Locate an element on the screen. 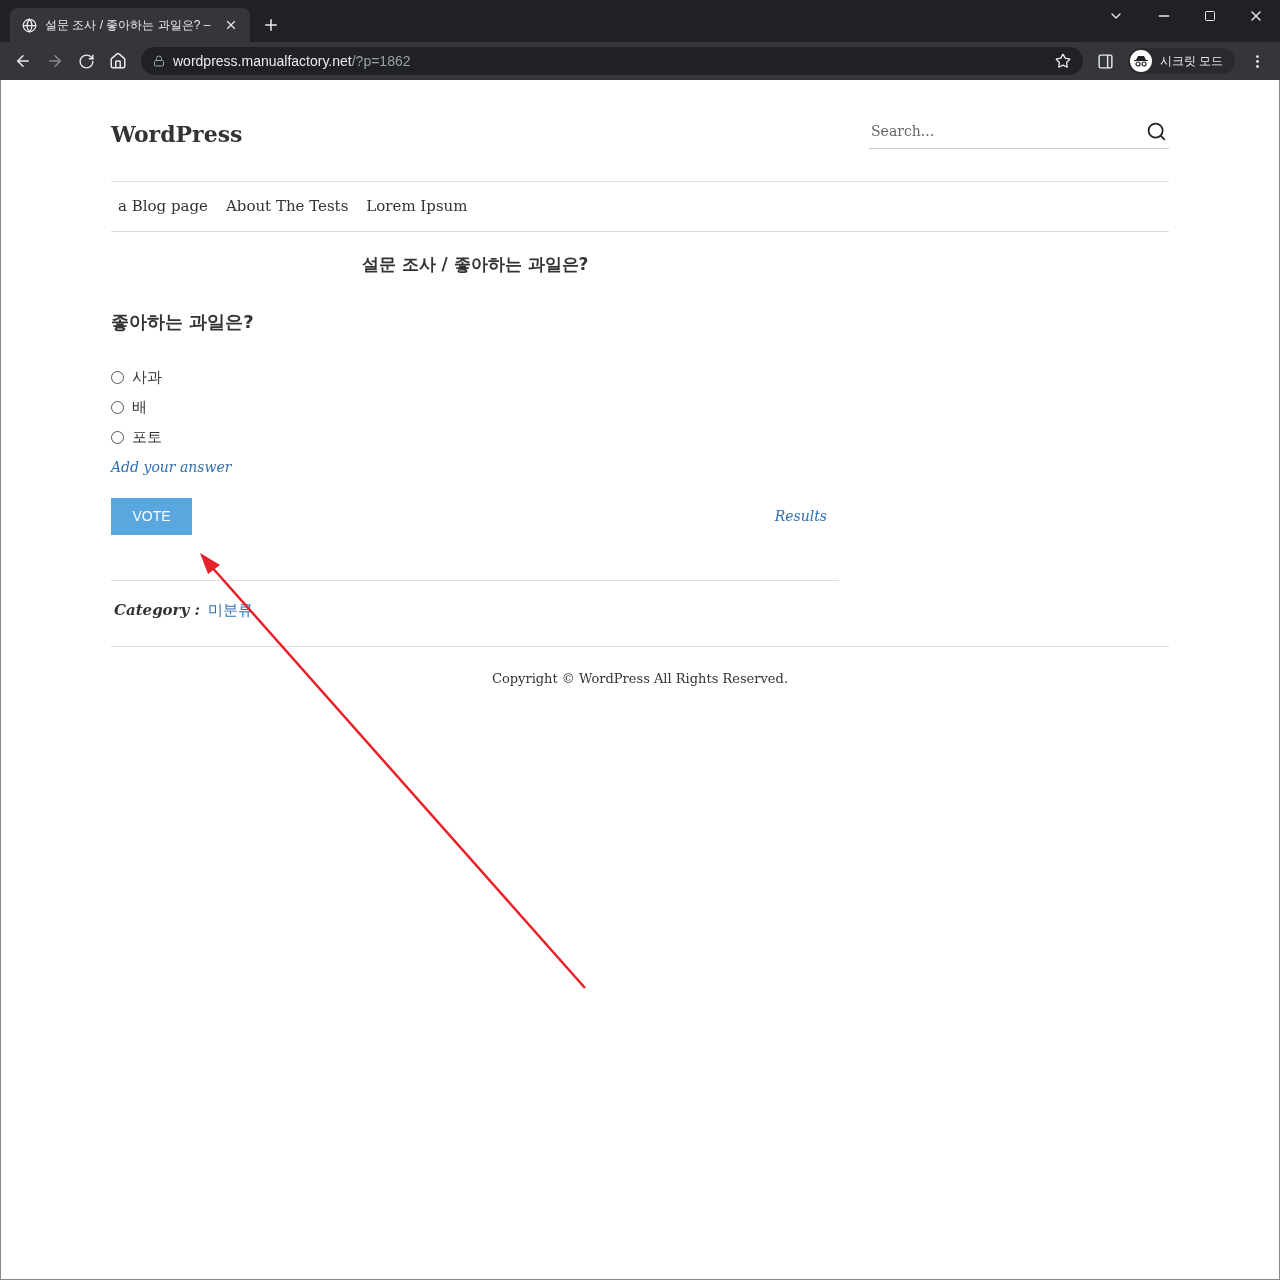 This screenshot has height=1280, width=1280. add-answer-link: Add your answer is located at coordinates (475, 467).